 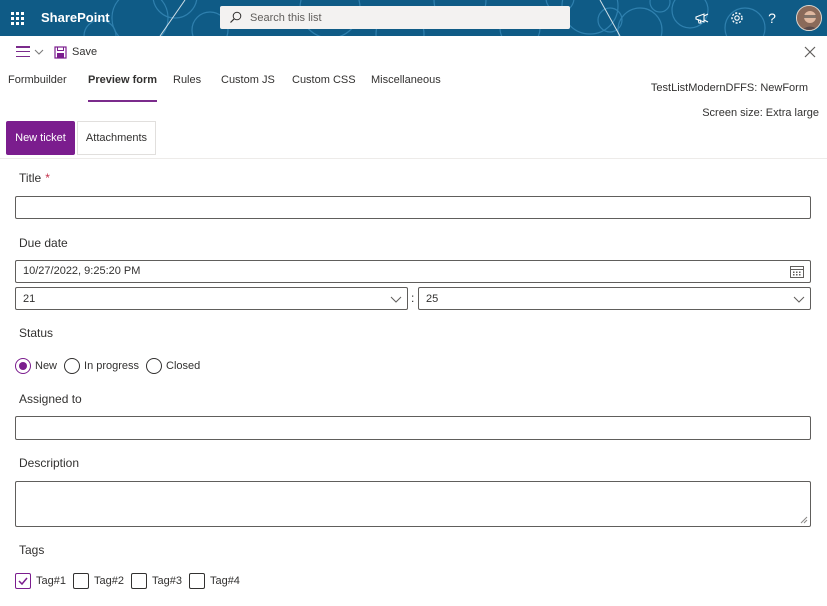 I want to click on tags-checkbox-group: Tag#1 Tag#2 Tag#3 Tag#4, so click(x=131, y=581).